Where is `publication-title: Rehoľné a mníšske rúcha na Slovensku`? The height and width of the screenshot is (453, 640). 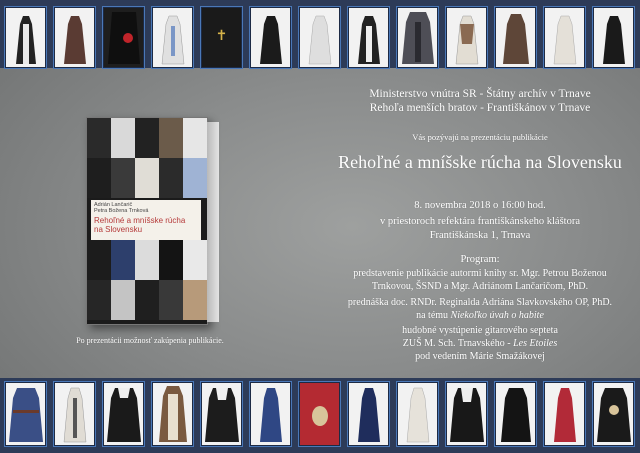 publication-title: Rehoľné a mníšske rúcha na Slovensku is located at coordinates (480, 162).